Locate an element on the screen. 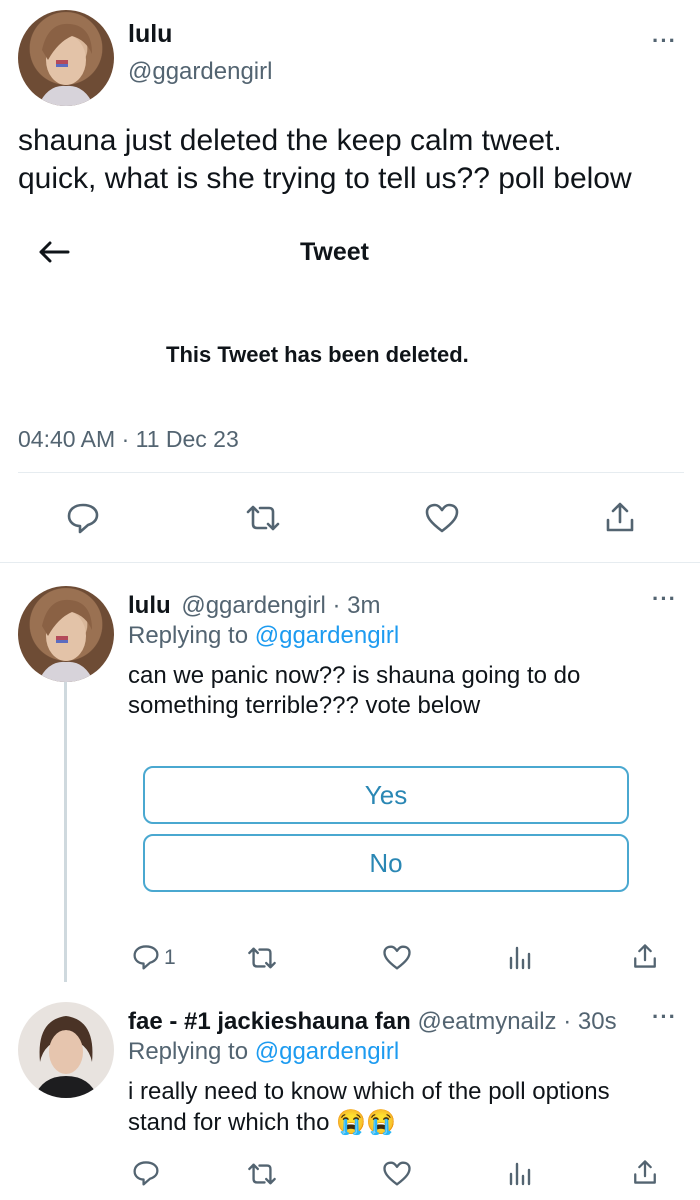 The width and height of the screenshot is (700, 1200). deleted-tweet-message: This Tweet has been deleted. is located at coordinates (317, 354).